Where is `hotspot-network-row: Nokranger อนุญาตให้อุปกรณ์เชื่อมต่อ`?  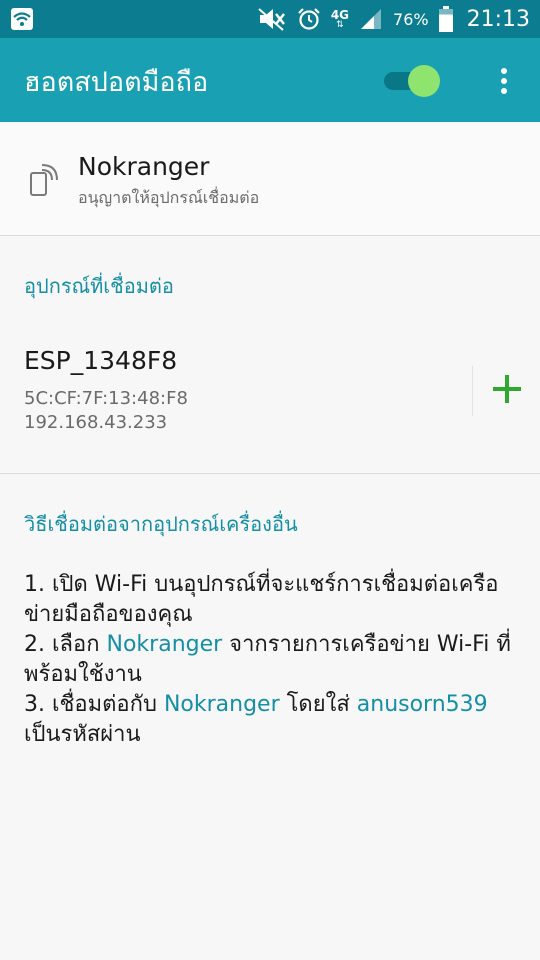
hotspot-network-row: Nokranger อนุญาตให้อุปกรณ์เชื่อมต่อ is located at coordinates (270, 179).